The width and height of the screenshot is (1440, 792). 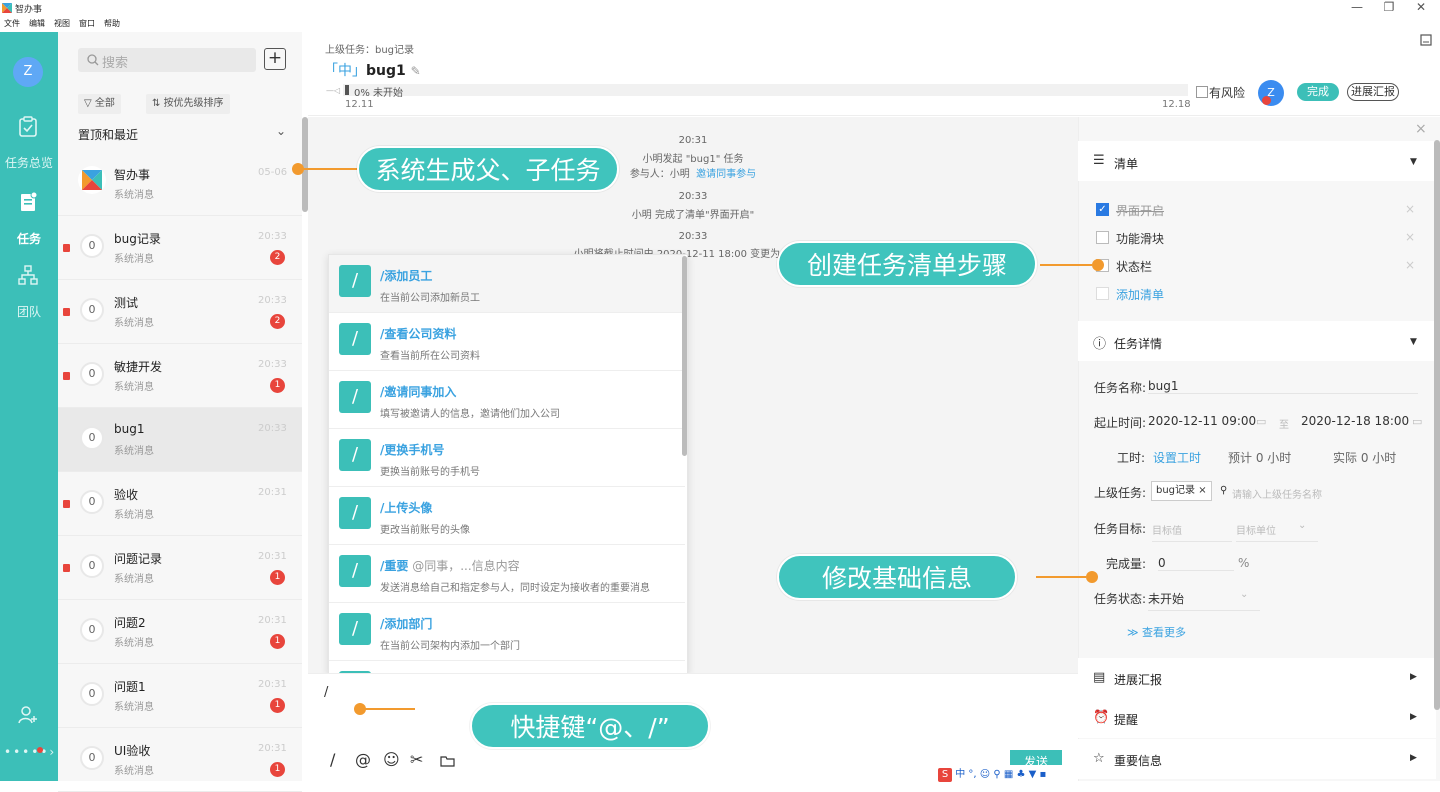 What do you see at coordinates (272, 684) in the screenshot?
I see `task-item-time: 20:31` at bounding box center [272, 684].